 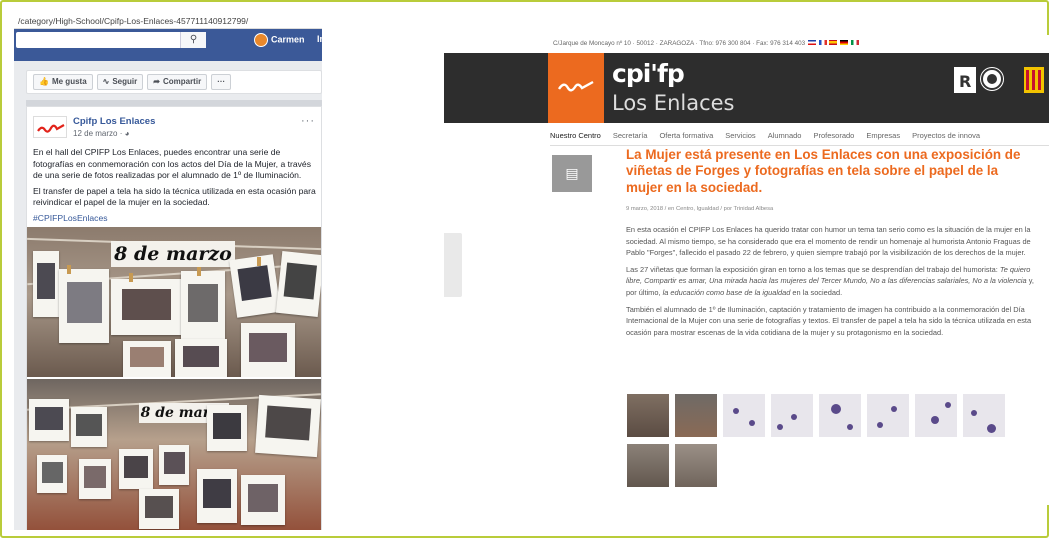 What do you see at coordinates (576, 88) in the screenshot?
I see `logo-mark` at bounding box center [576, 88].